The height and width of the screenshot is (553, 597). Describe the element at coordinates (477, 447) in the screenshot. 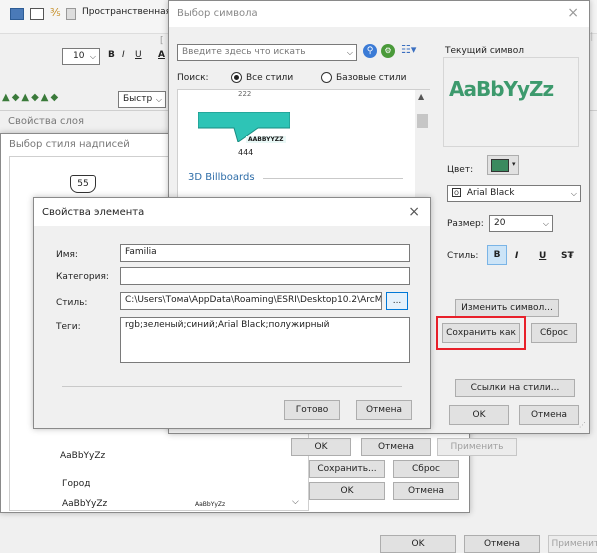

I see `selector-apply-button: Применить` at that location.